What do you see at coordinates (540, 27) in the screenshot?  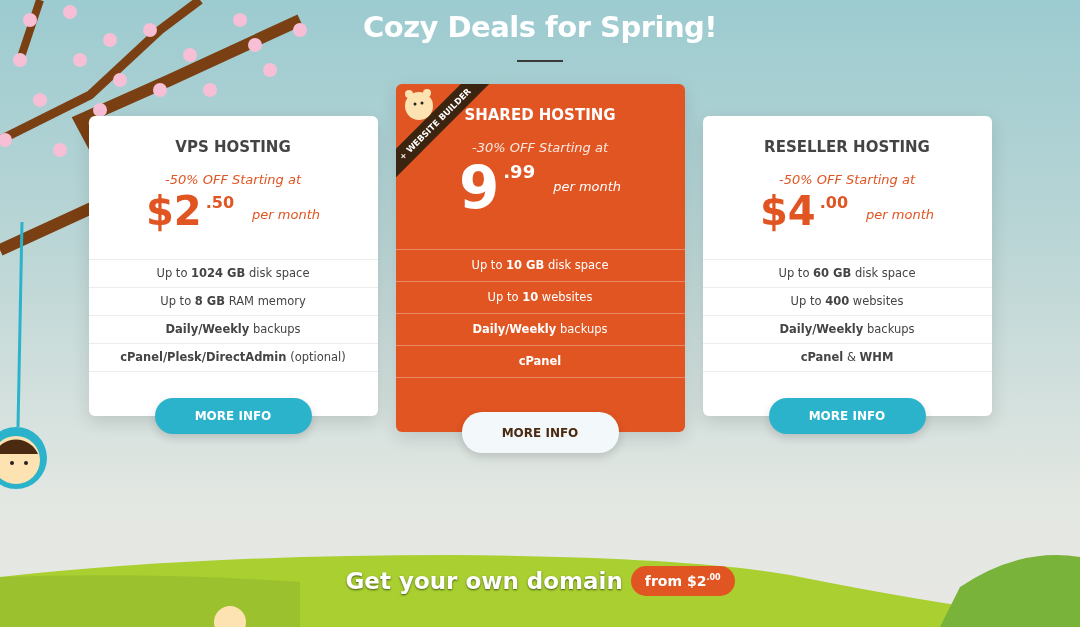 I see `page-heading: Cozy Deals for Spring!` at bounding box center [540, 27].